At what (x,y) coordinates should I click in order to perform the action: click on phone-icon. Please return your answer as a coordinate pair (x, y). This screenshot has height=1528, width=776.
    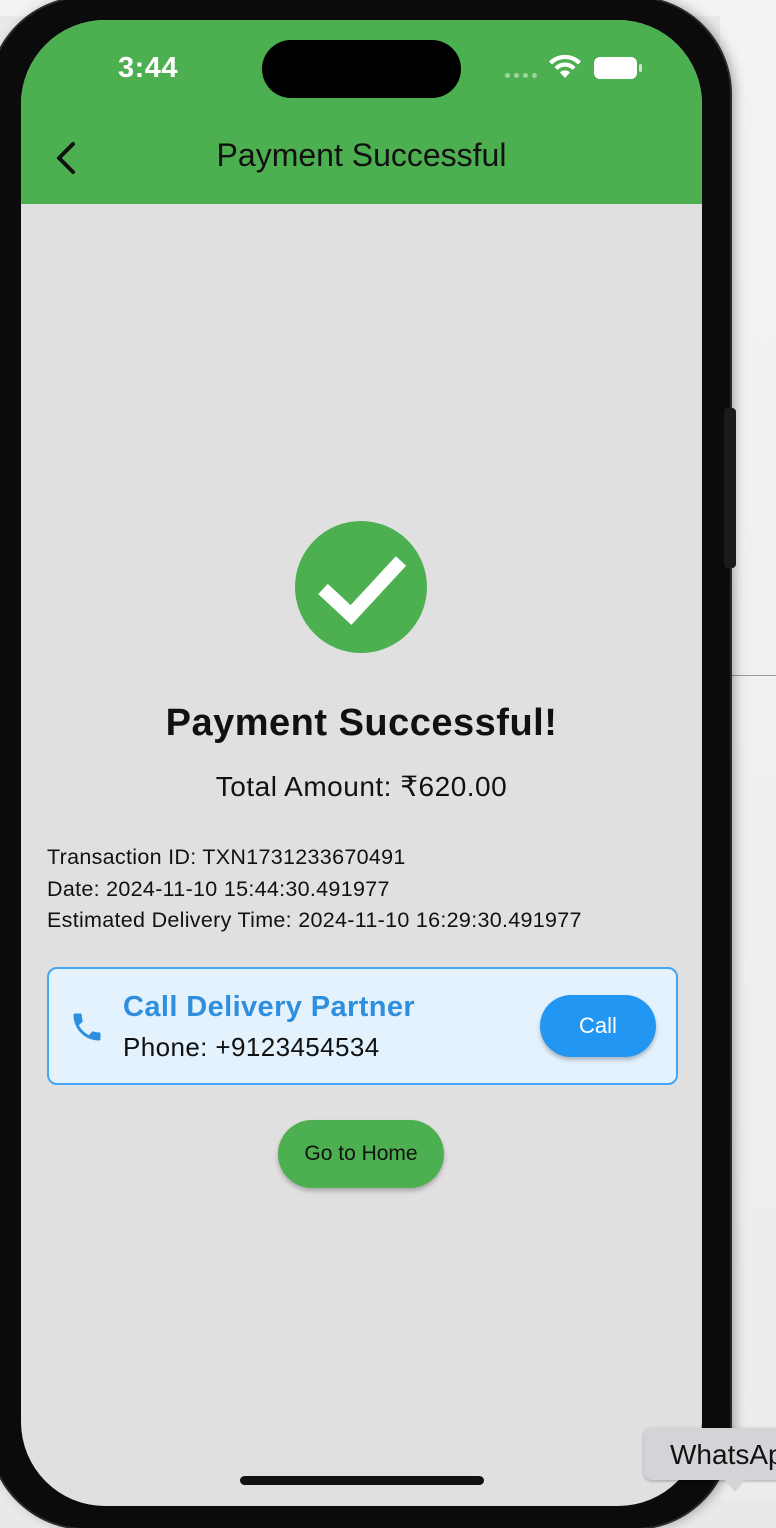
    Looking at the image, I should click on (87, 1027).